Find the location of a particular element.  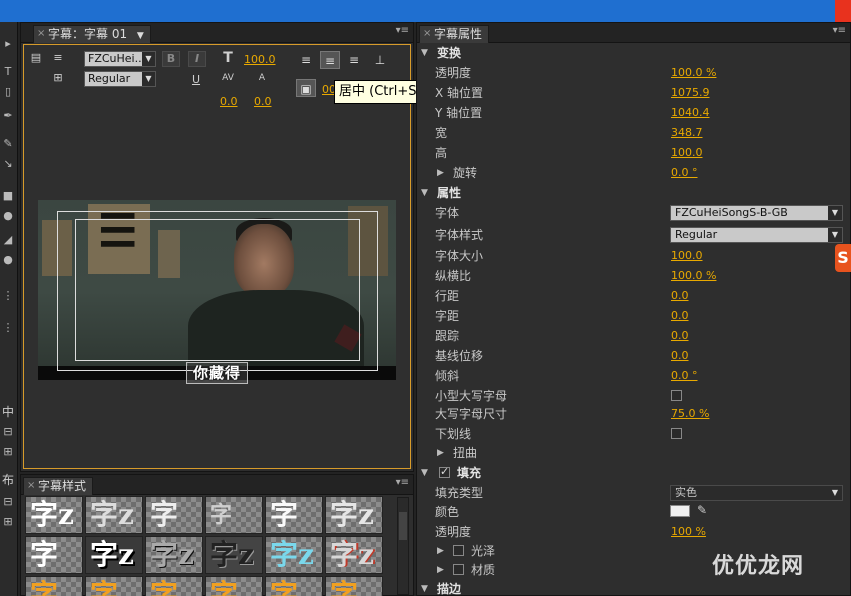

circle-tool-icon: ● is located at coordinates (8, 260).